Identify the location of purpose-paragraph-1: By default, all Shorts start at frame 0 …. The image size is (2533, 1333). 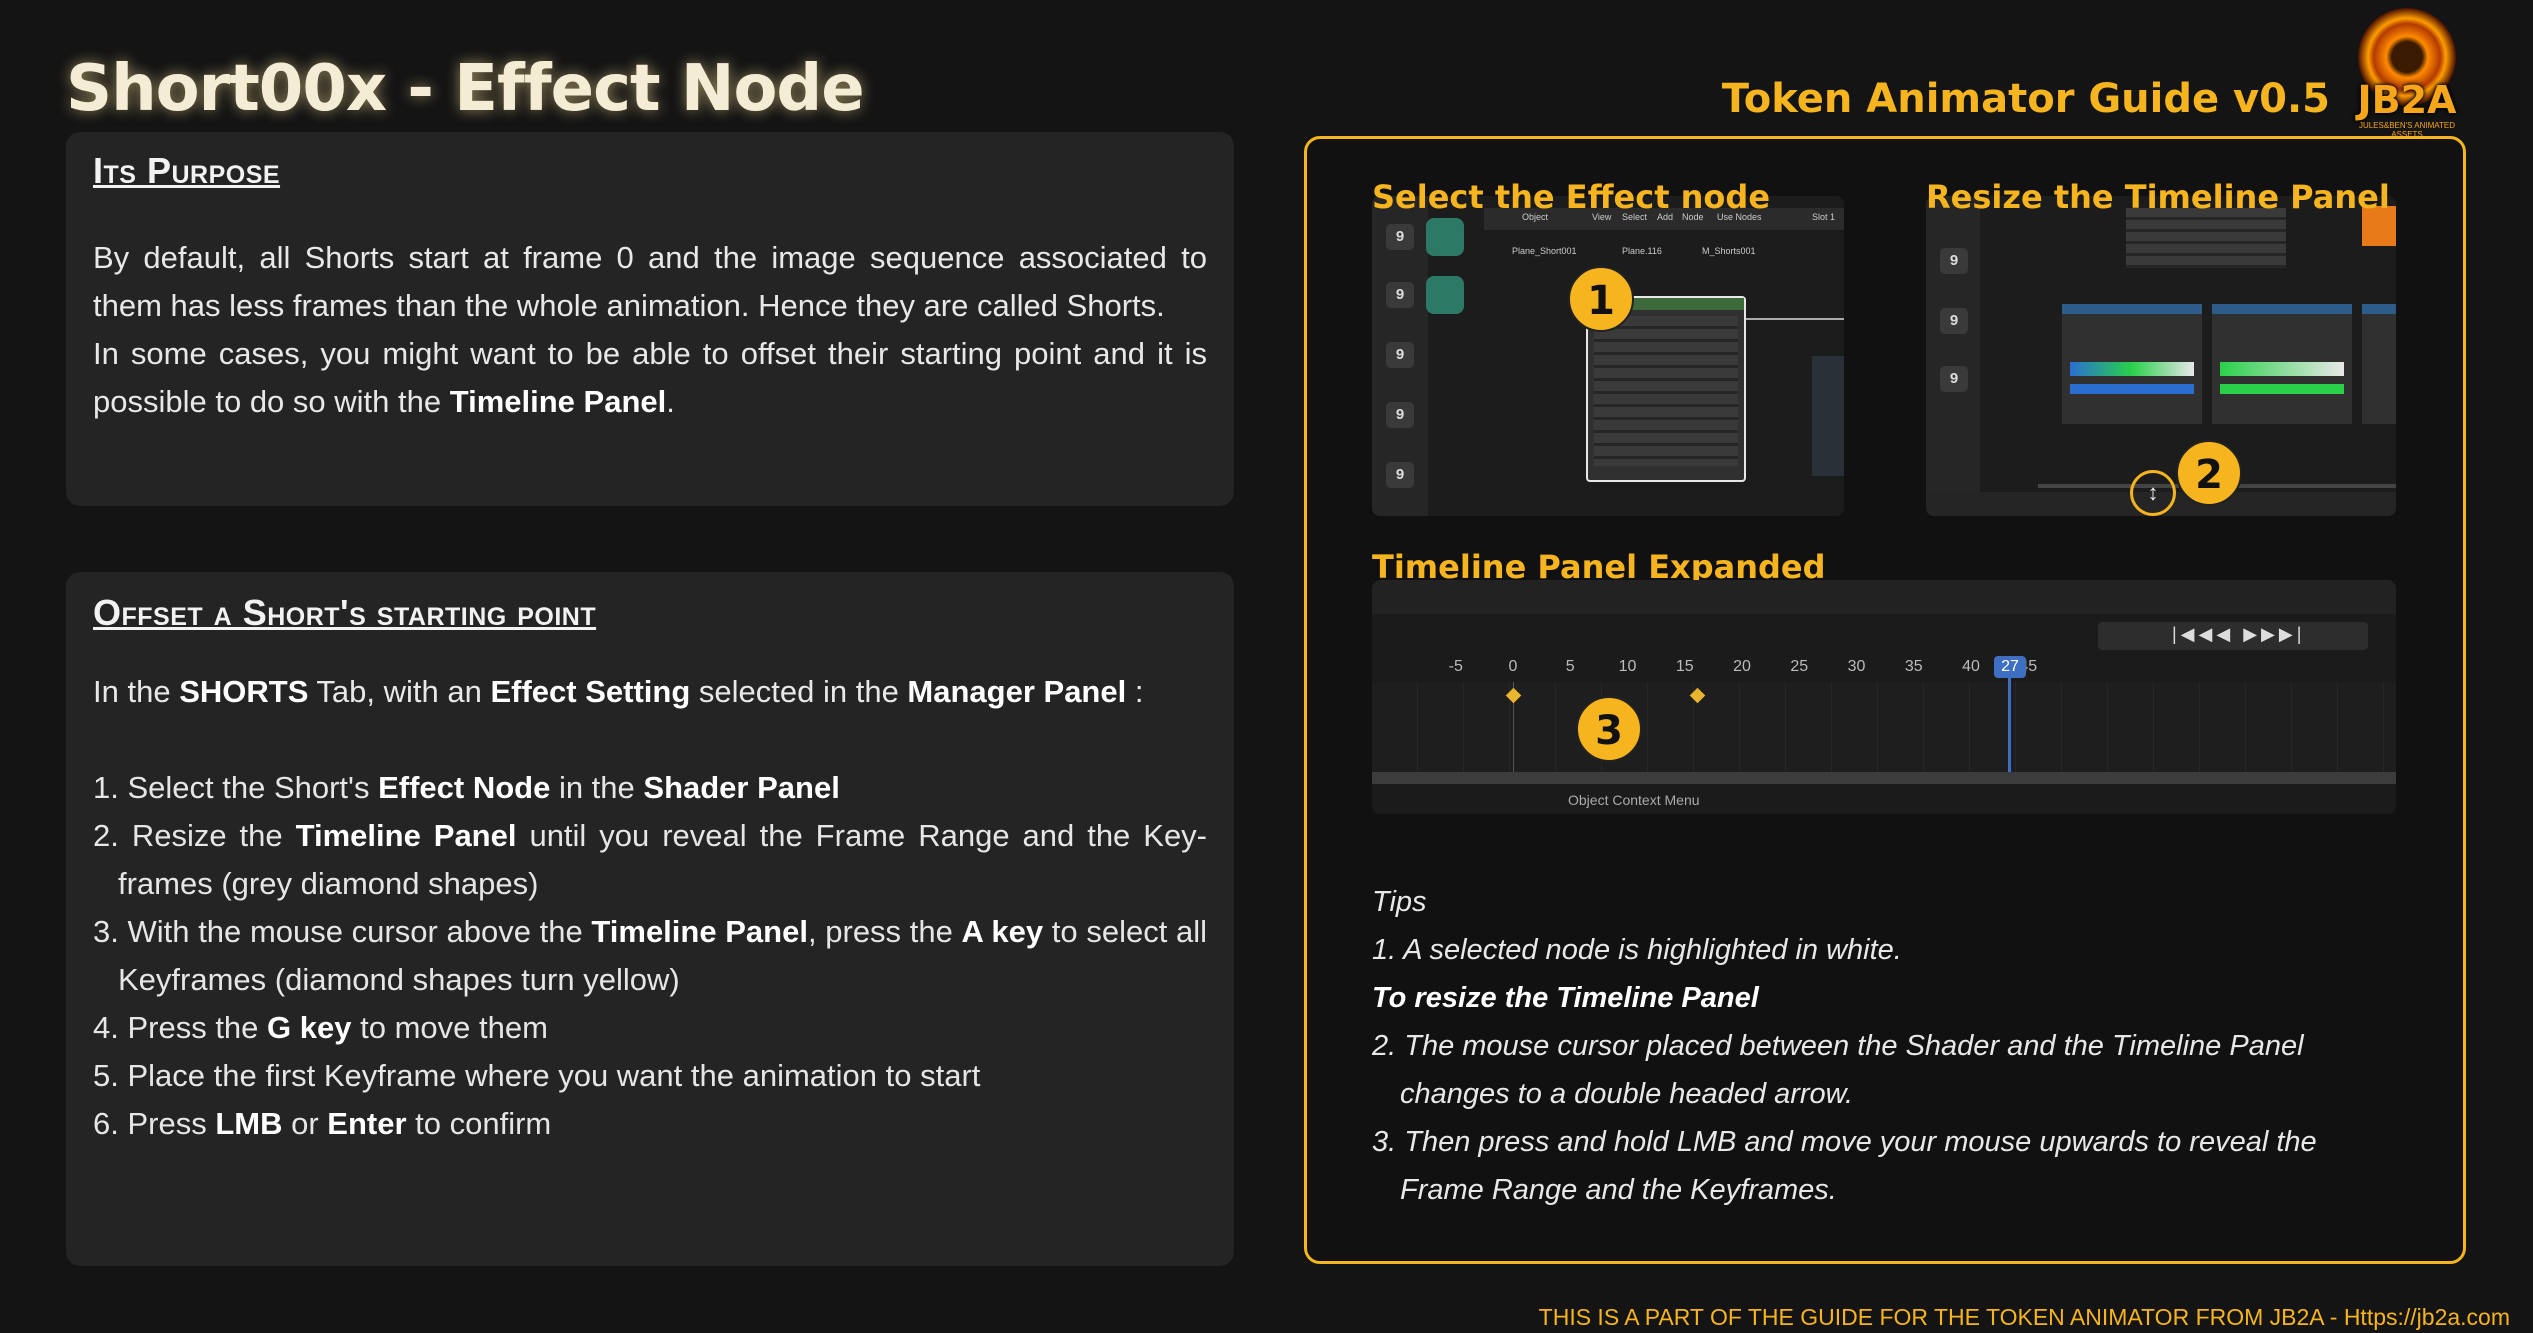
(650, 281).